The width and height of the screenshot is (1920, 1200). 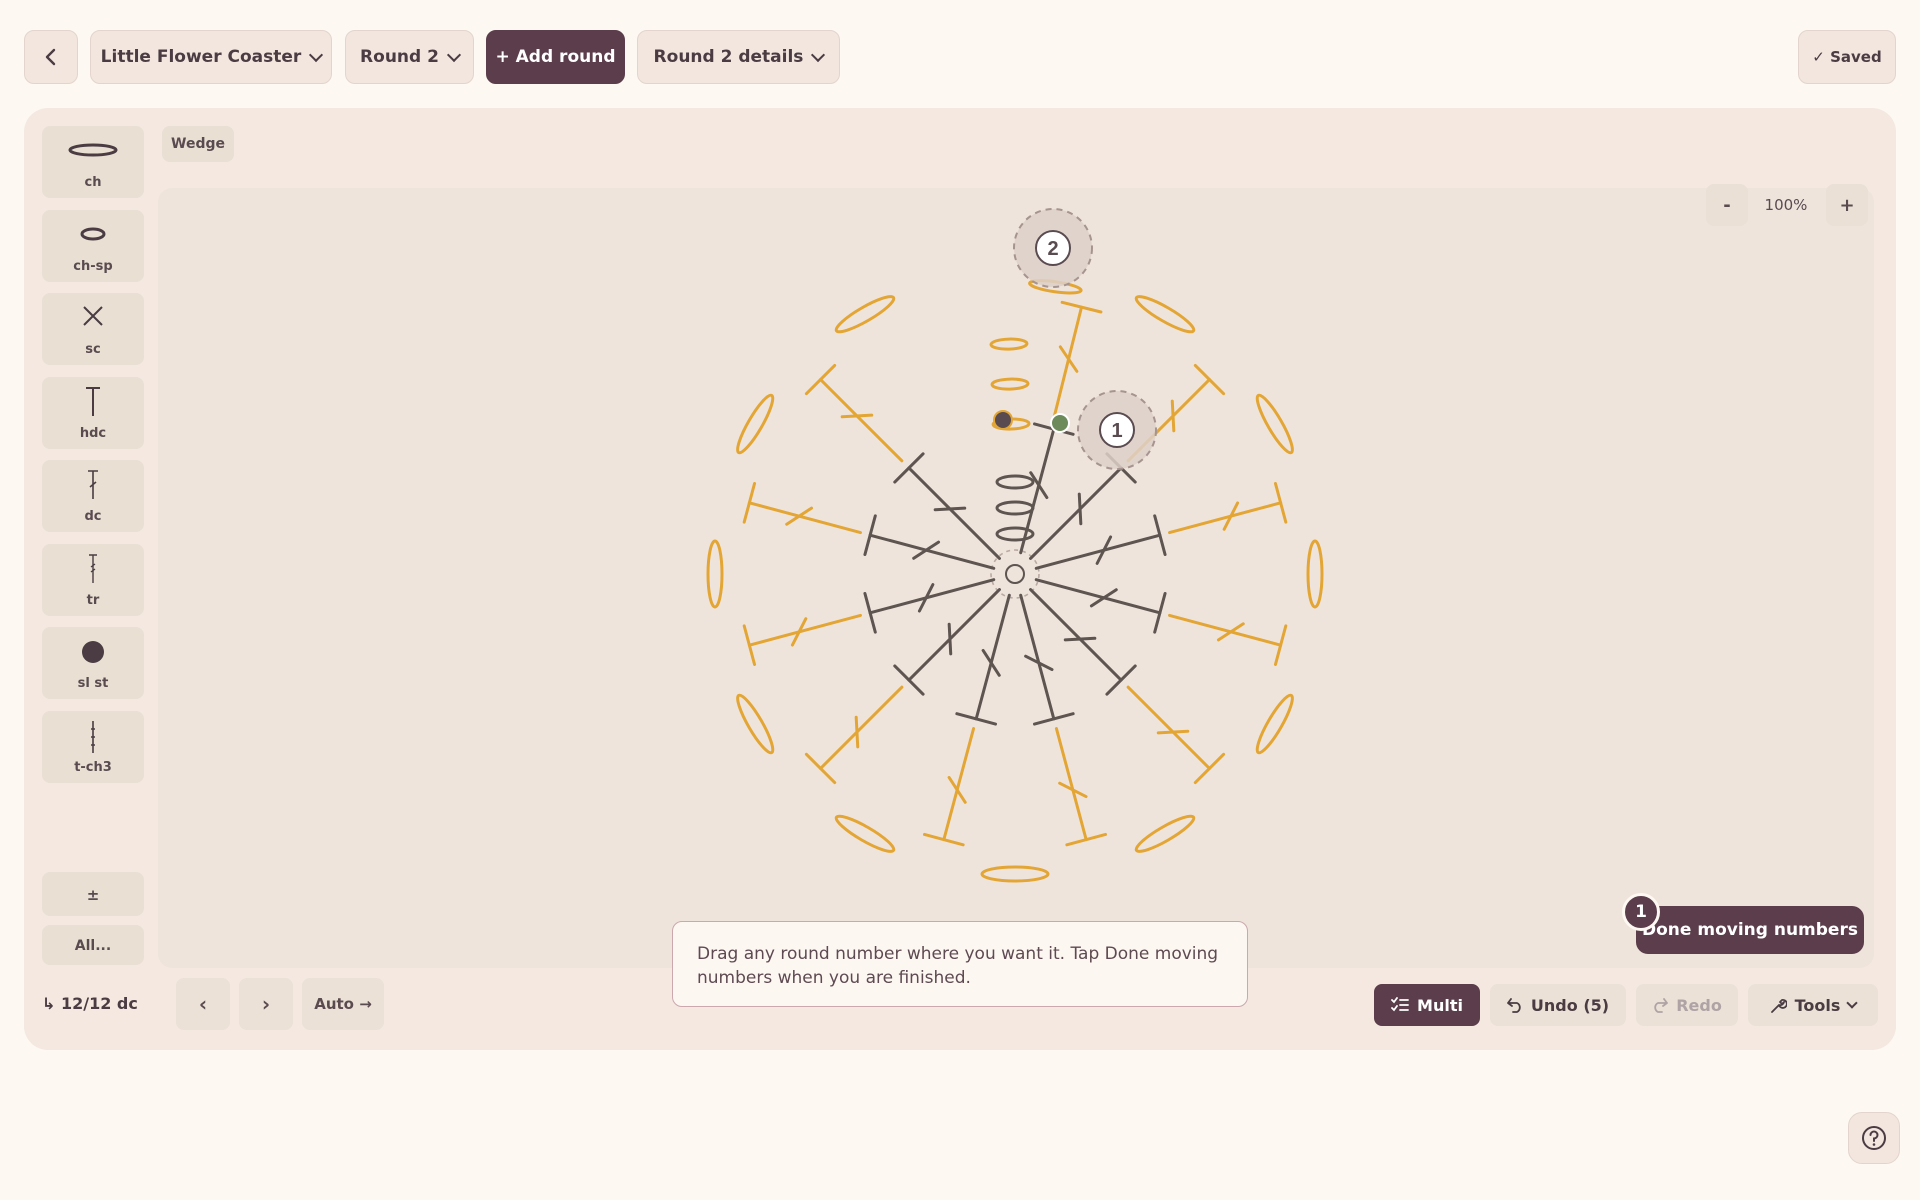 I want to click on tool-turning-chain: t-ch3, so click(x=93, y=747).